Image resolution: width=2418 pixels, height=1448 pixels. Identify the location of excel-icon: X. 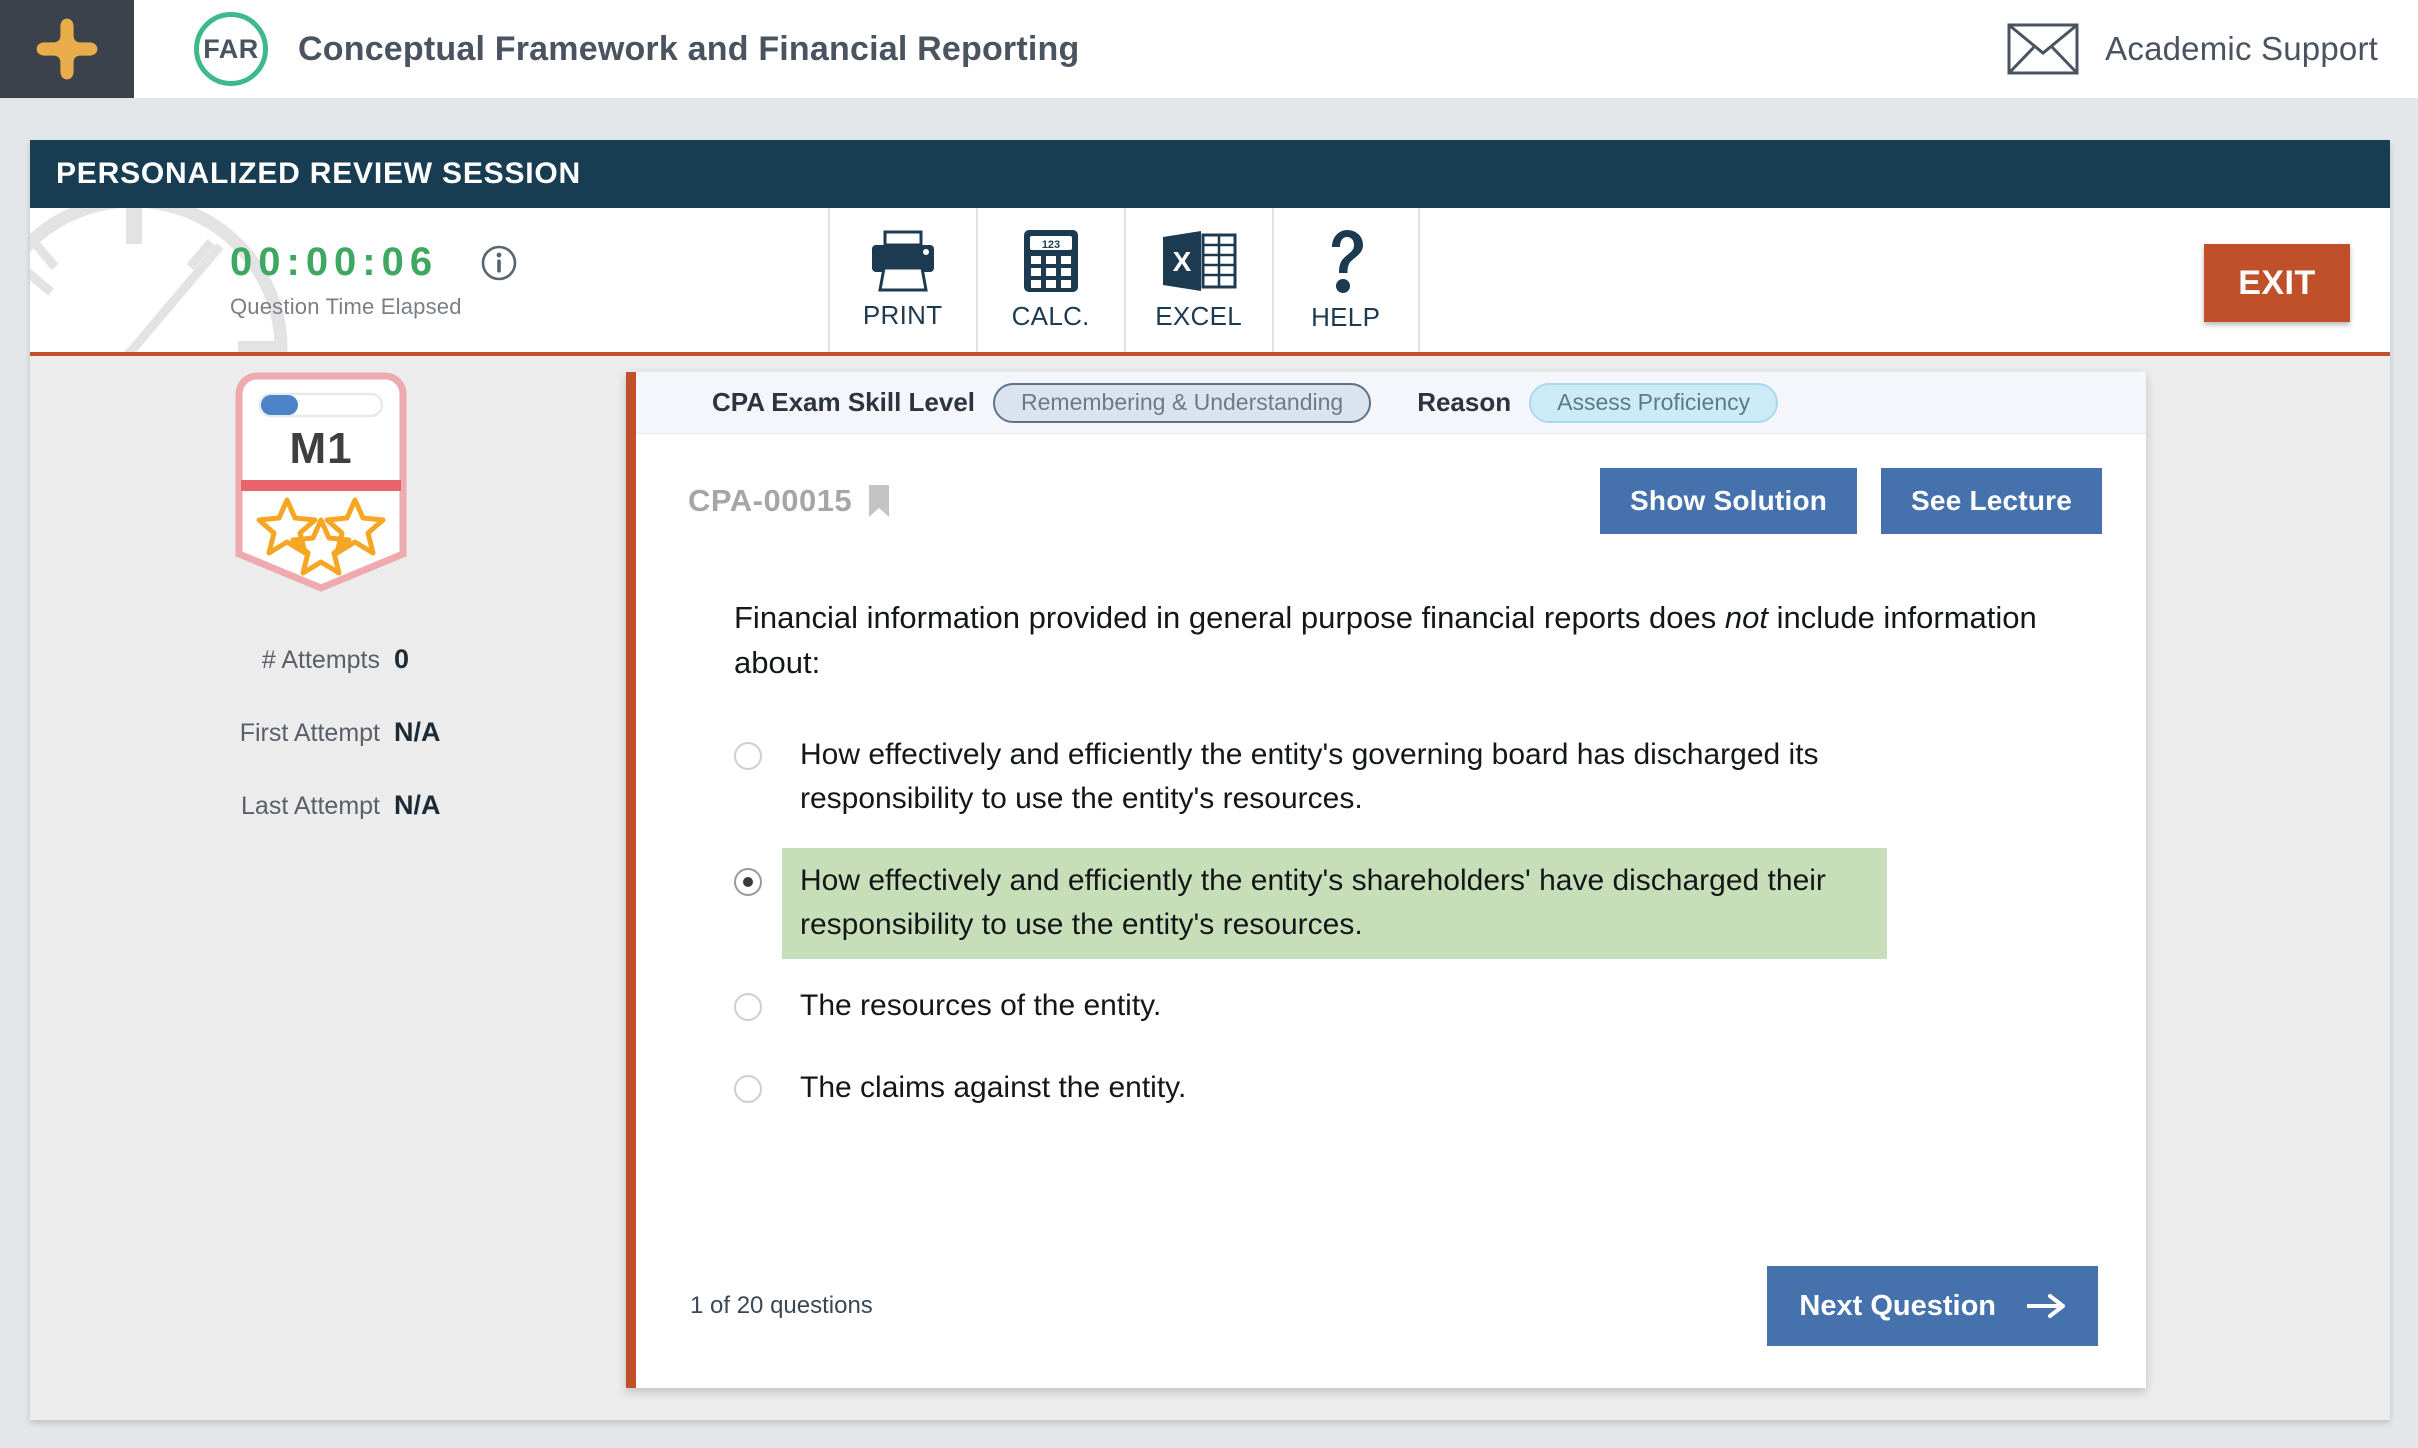
(1199, 260).